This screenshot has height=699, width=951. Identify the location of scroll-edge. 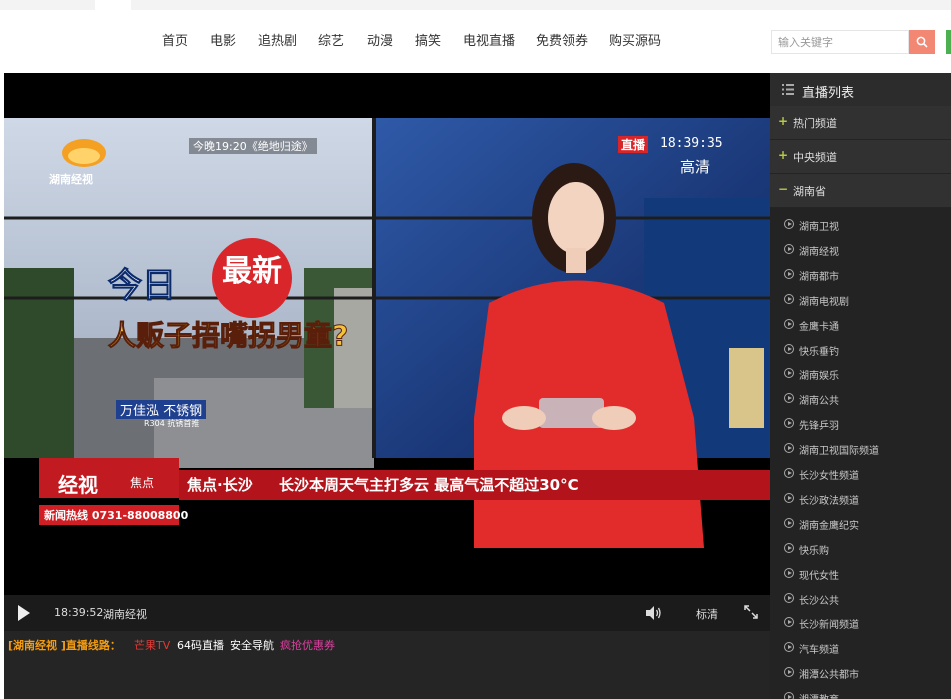
(948, 42).